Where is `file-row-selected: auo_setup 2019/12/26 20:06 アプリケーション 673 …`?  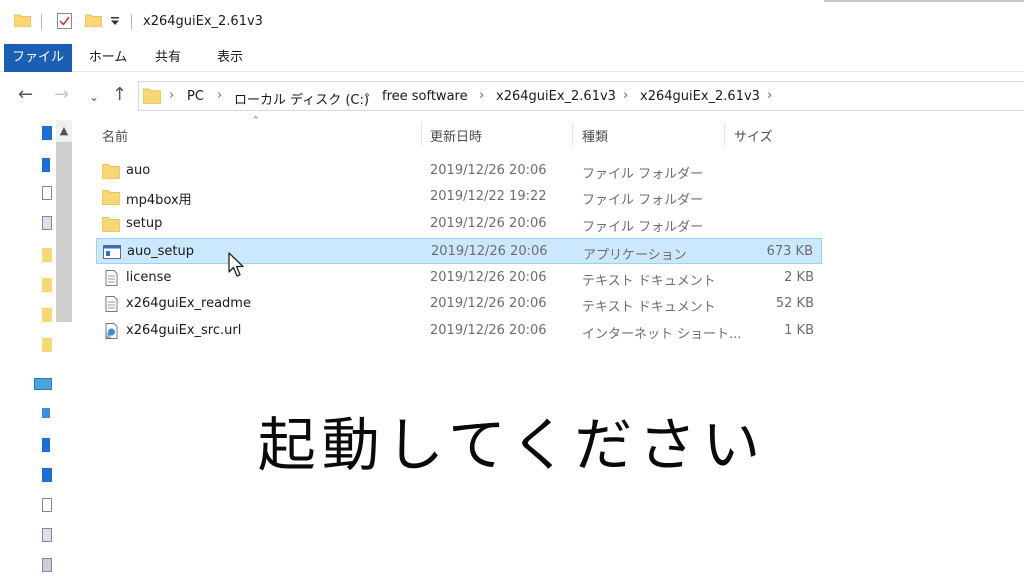 file-row-selected: auo_setup 2019/12/26 20:06 アプリケーション 673 … is located at coordinates (459, 251).